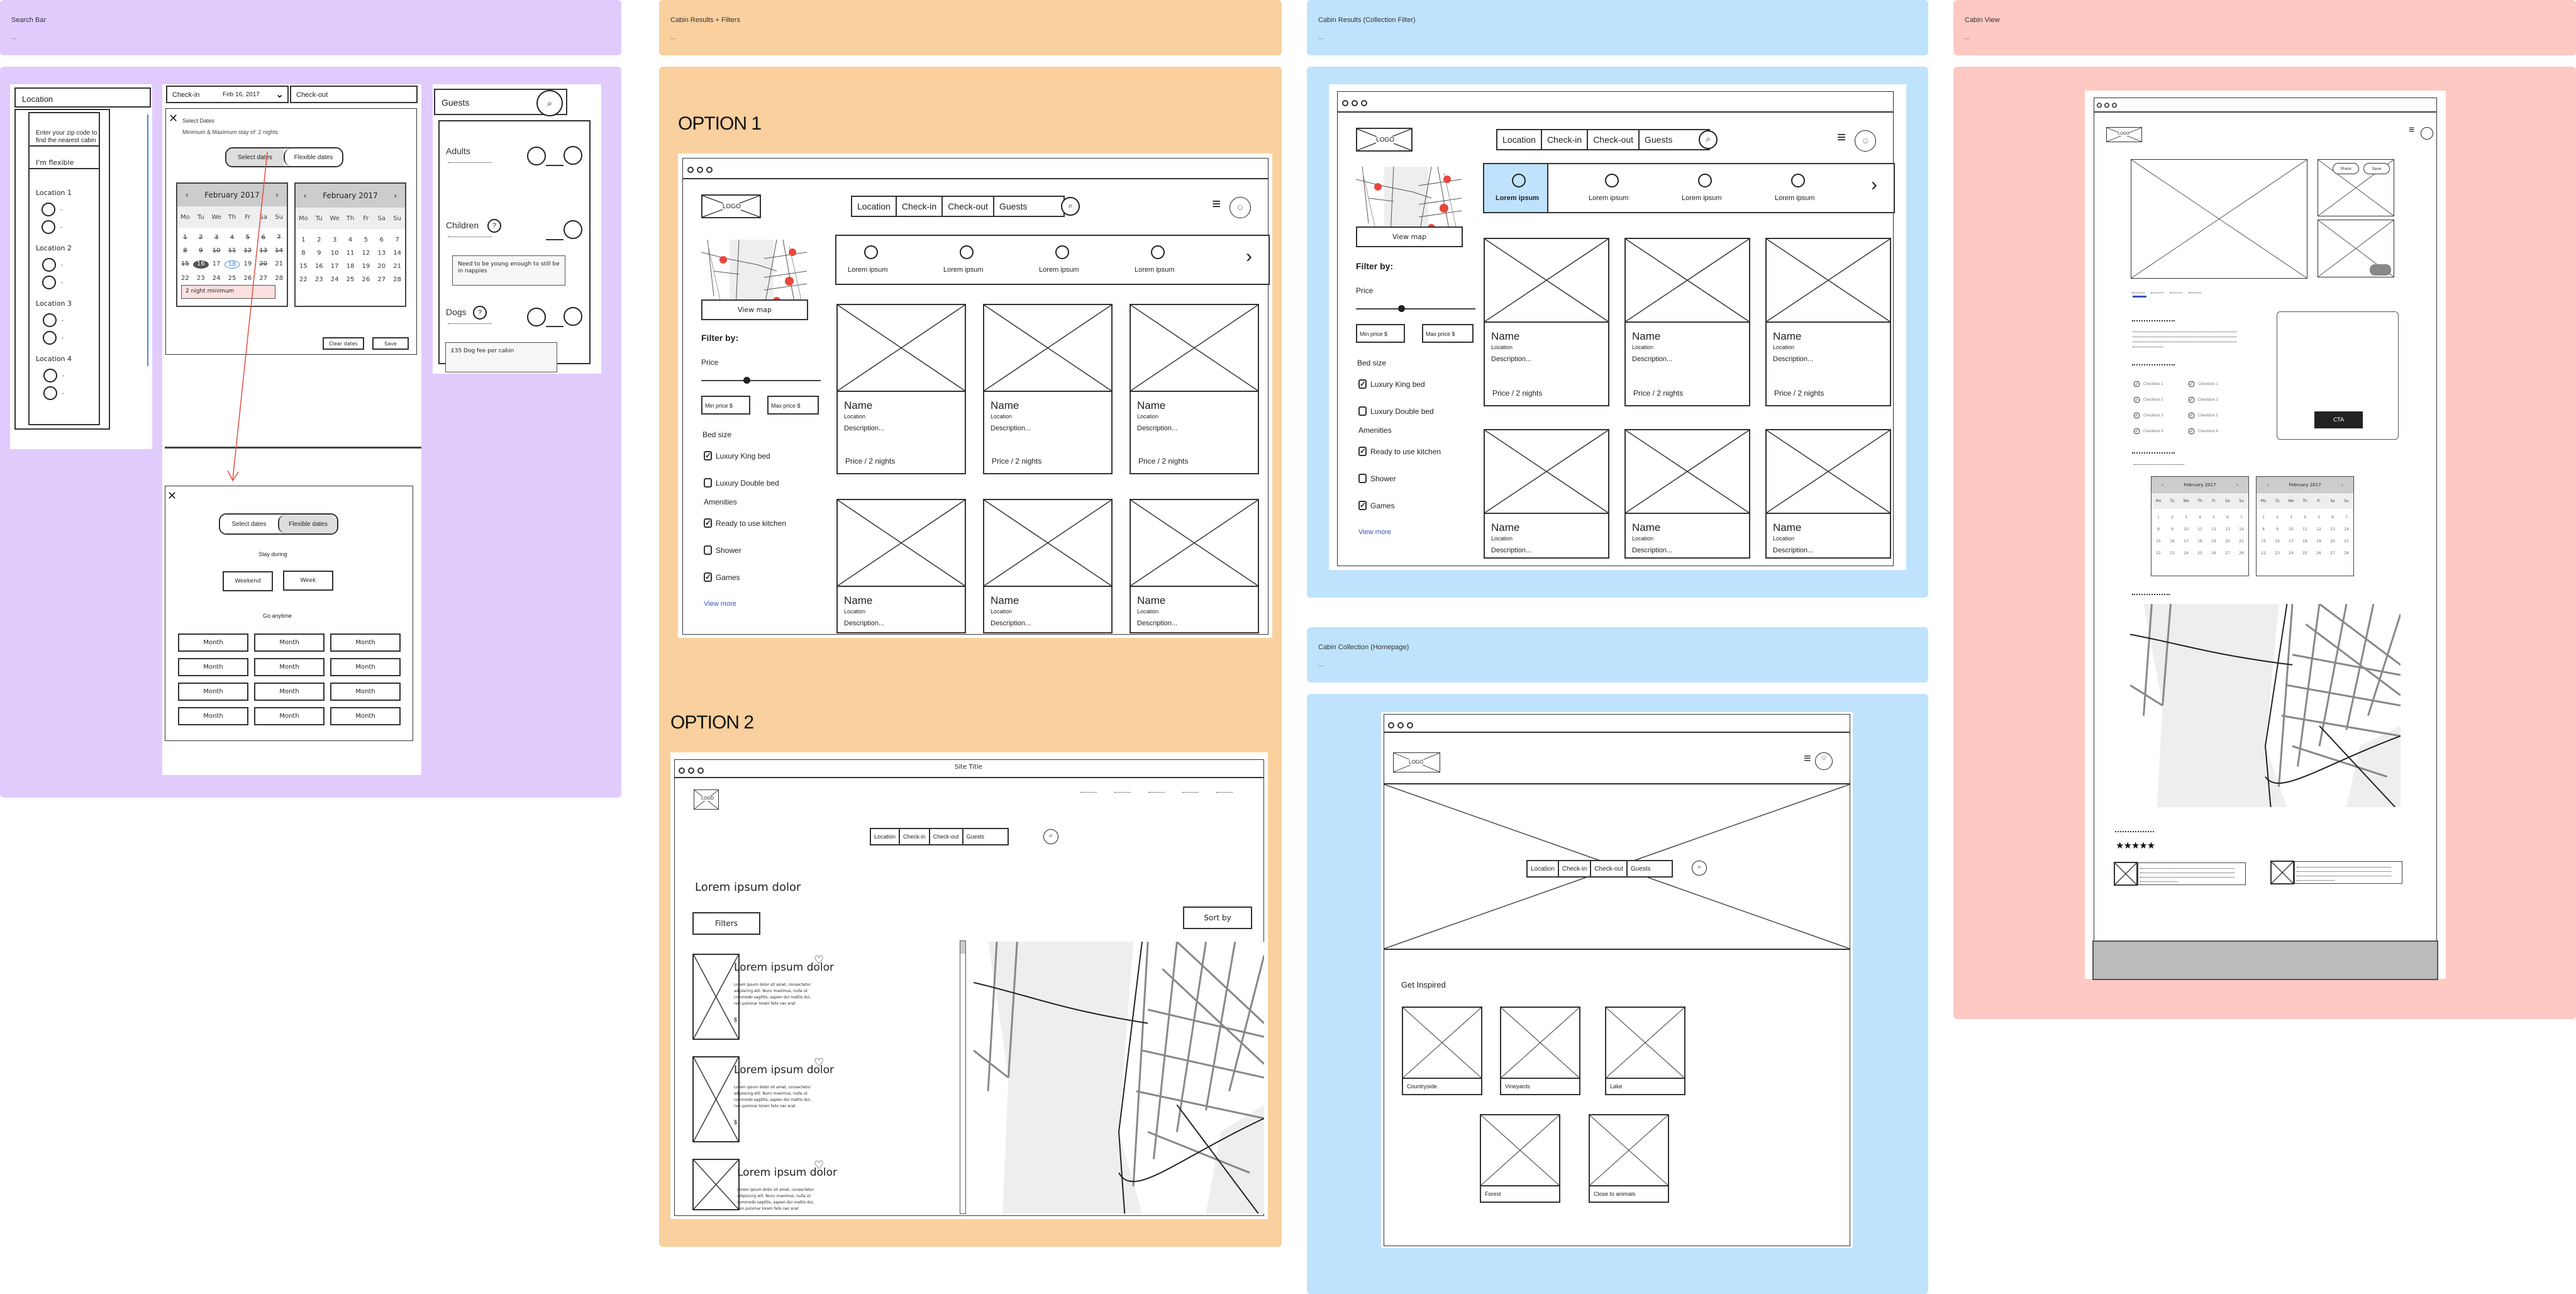  Describe the element at coordinates (2228, 553) in the screenshot. I see `calendar-day: 27` at that location.